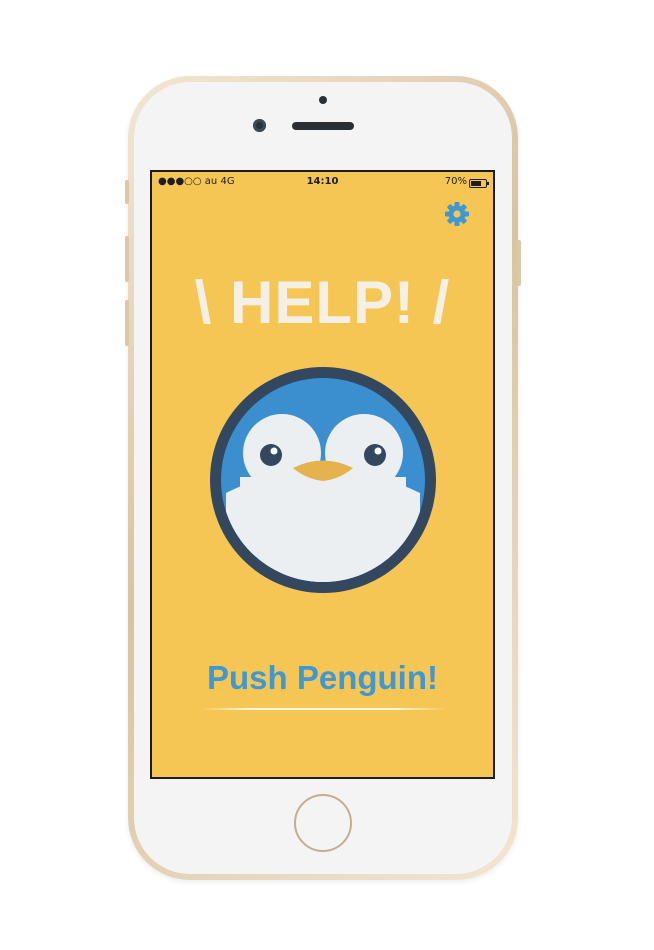 This screenshot has height=950, width=654. What do you see at coordinates (476, 183) in the screenshot?
I see `battery-fill` at bounding box center [476, 183].